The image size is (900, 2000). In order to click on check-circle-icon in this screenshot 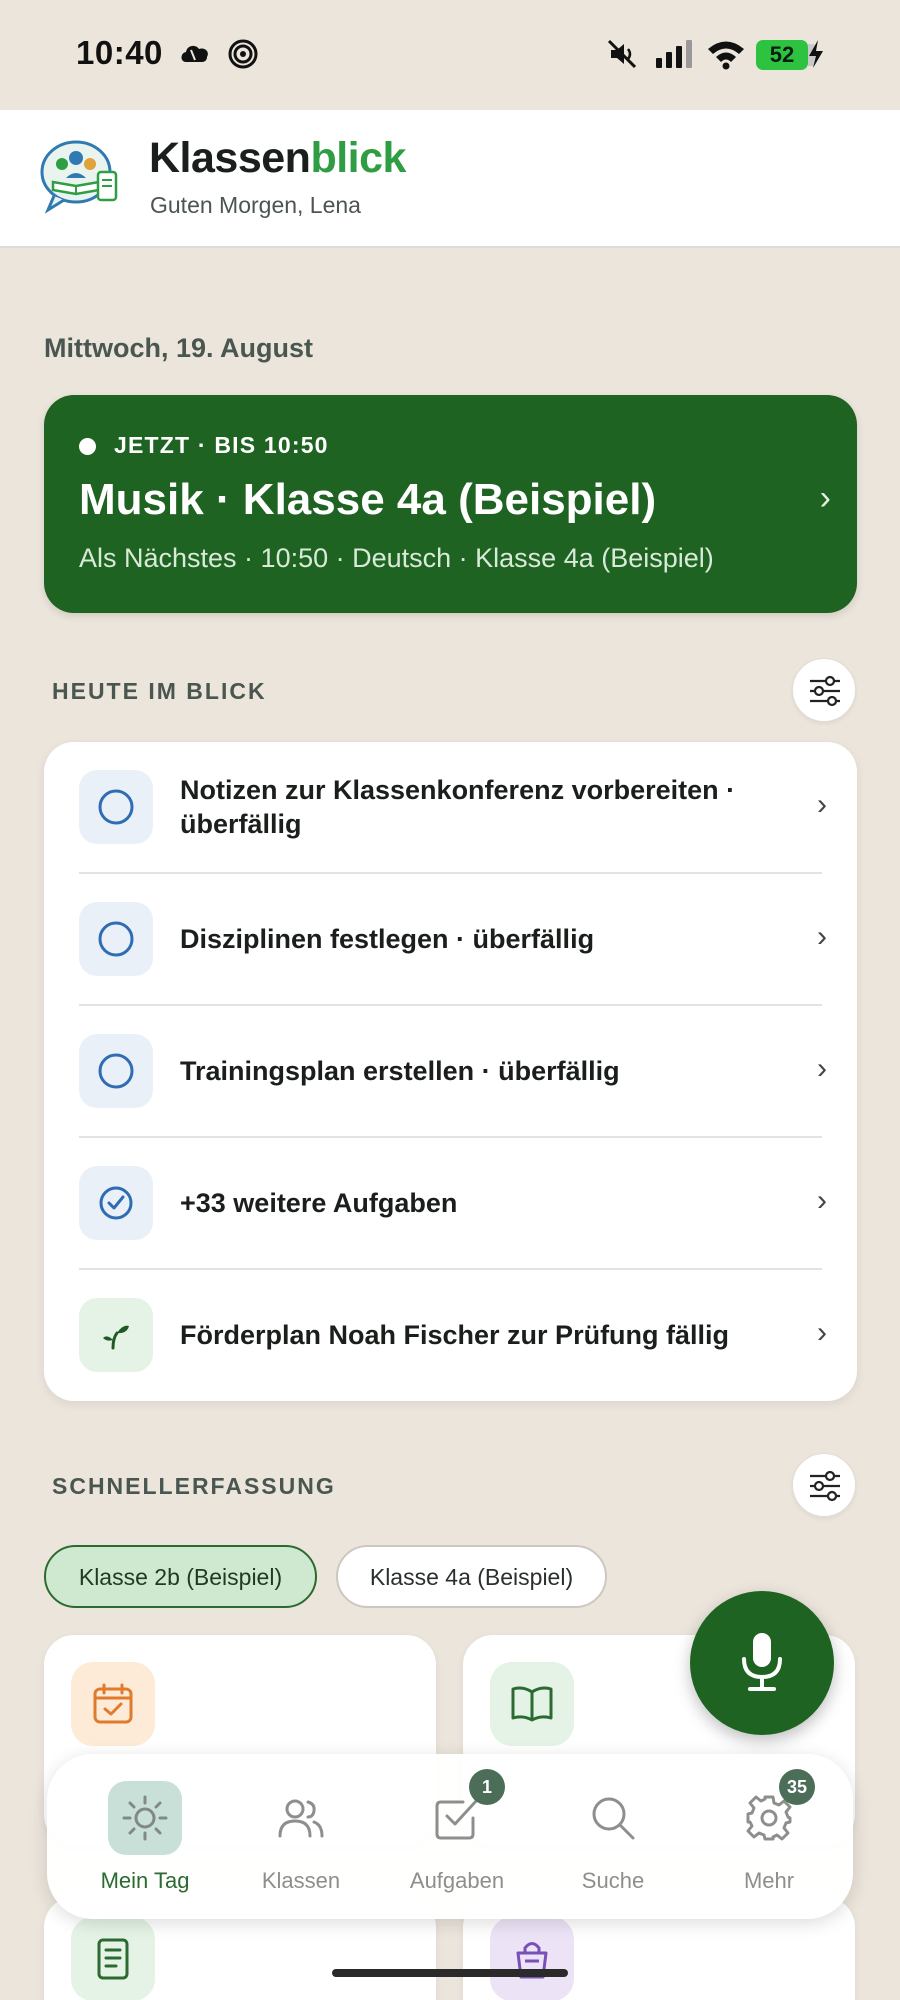, I will do `click(116, 1203)`.